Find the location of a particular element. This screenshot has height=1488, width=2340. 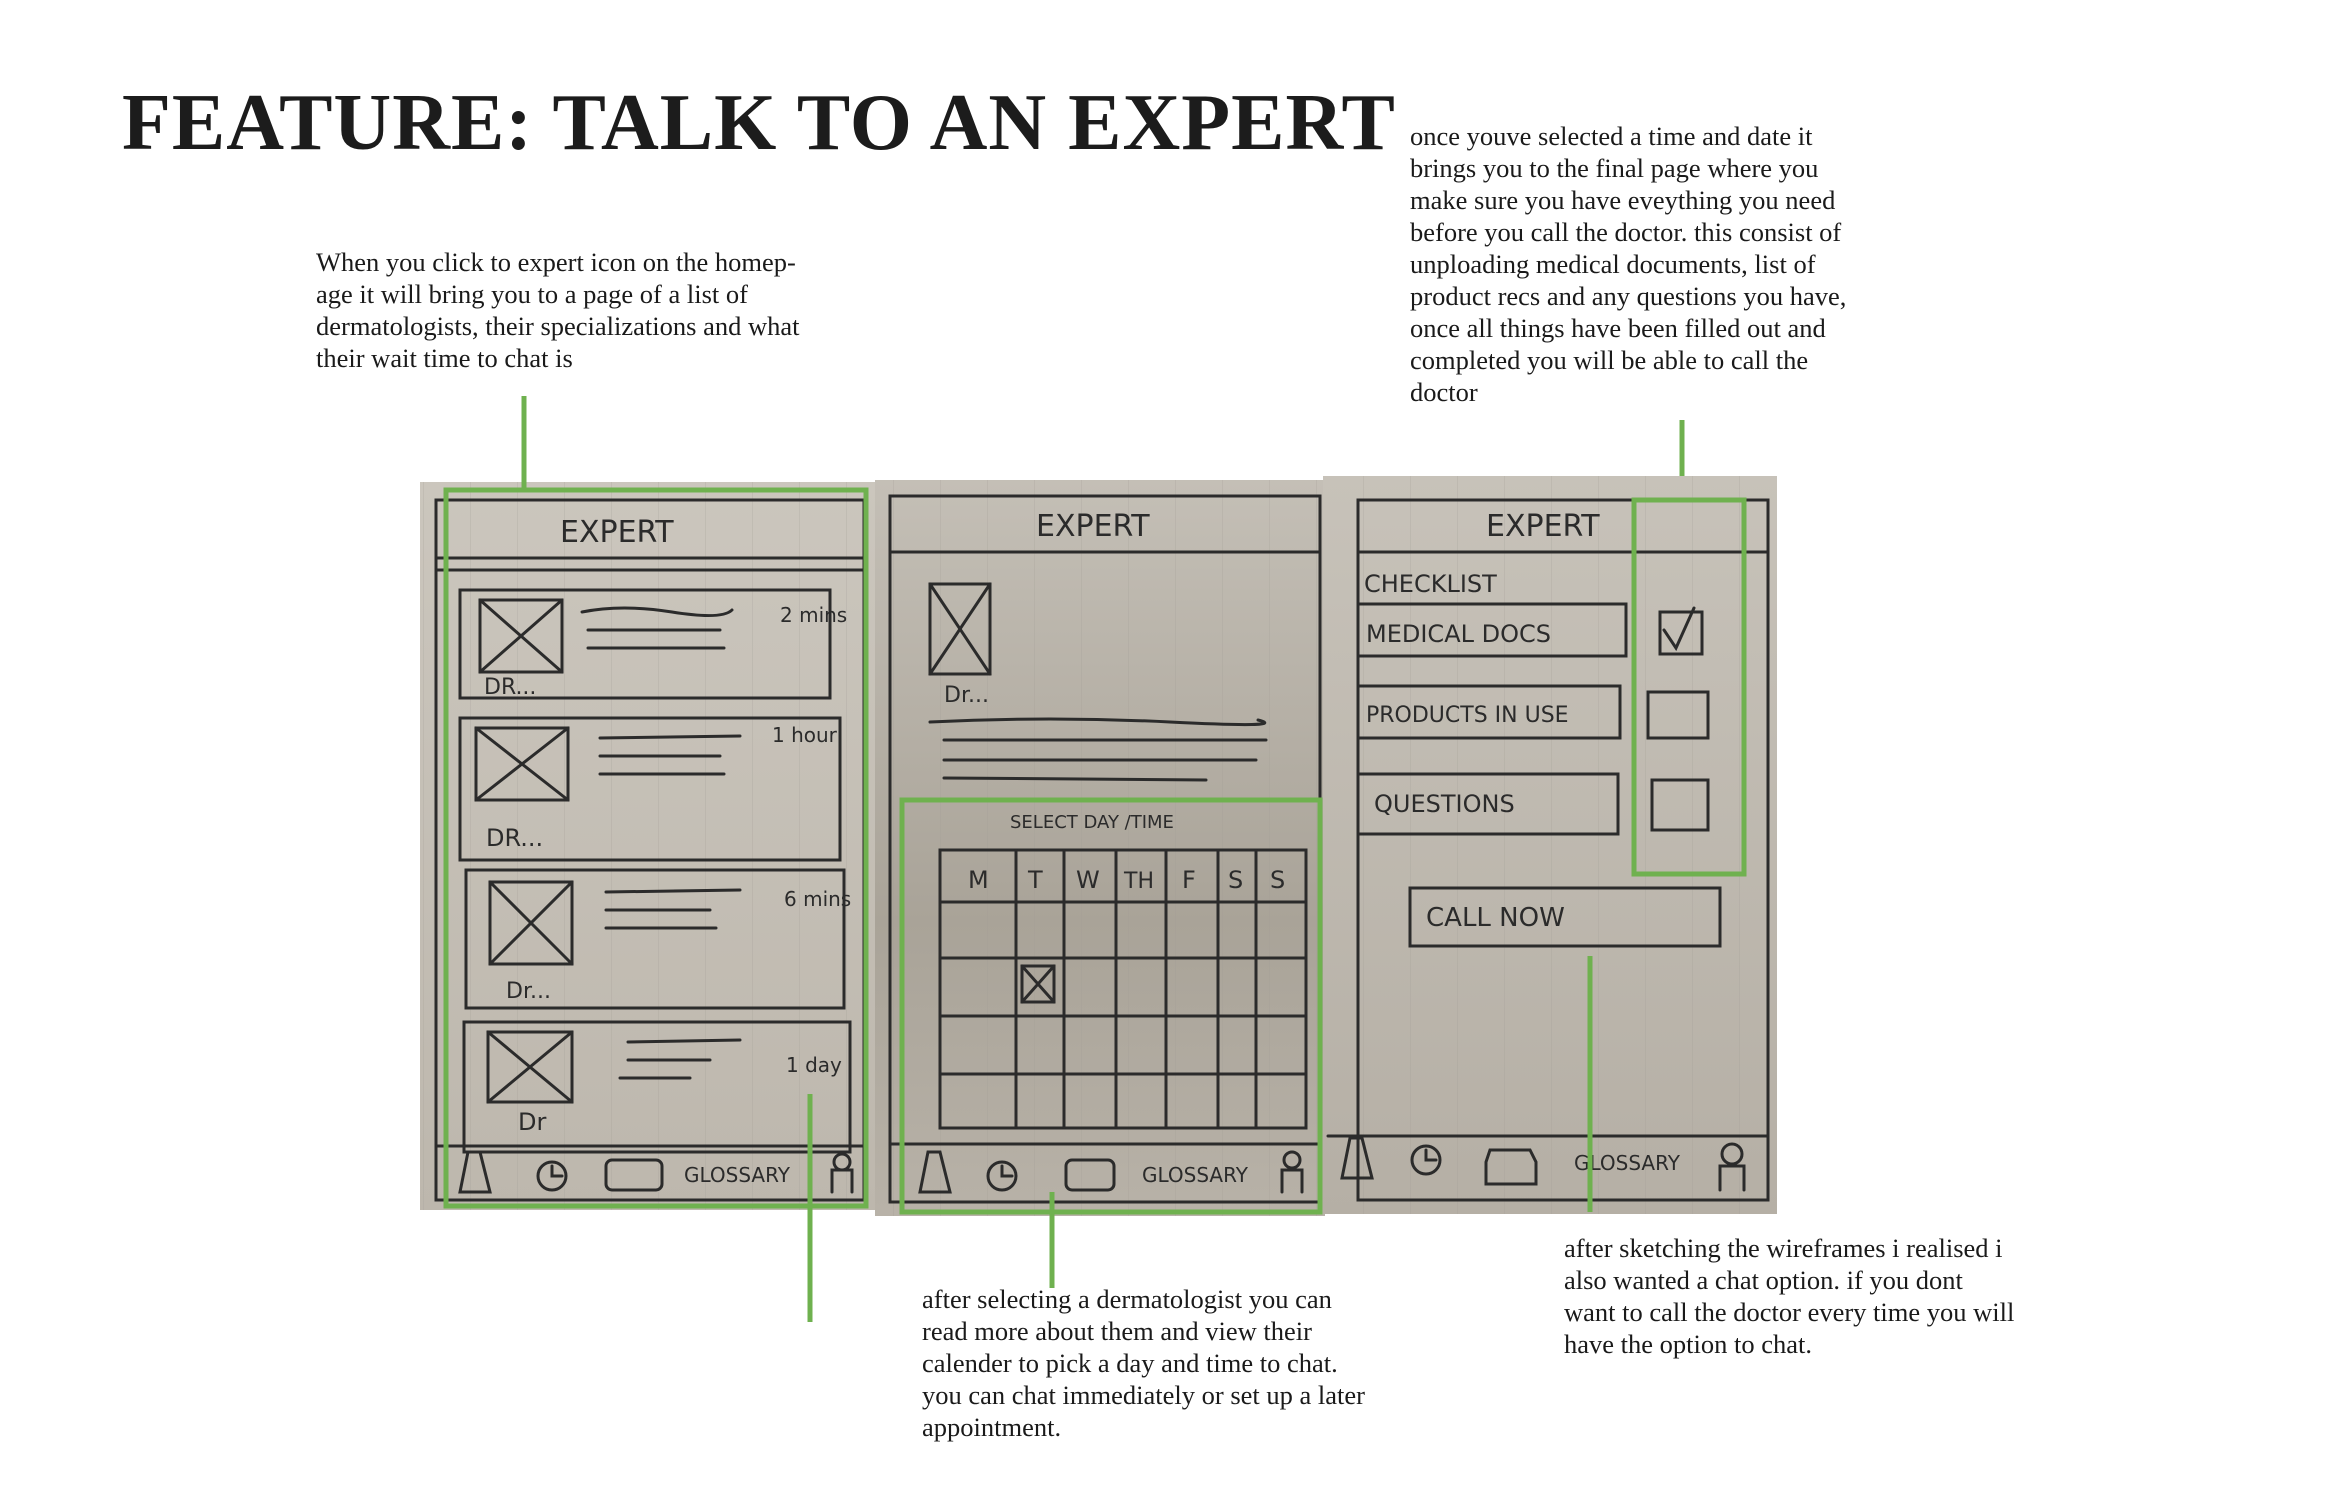

checklist-label: CHECKLIST is located at coordinates (1430, 584).